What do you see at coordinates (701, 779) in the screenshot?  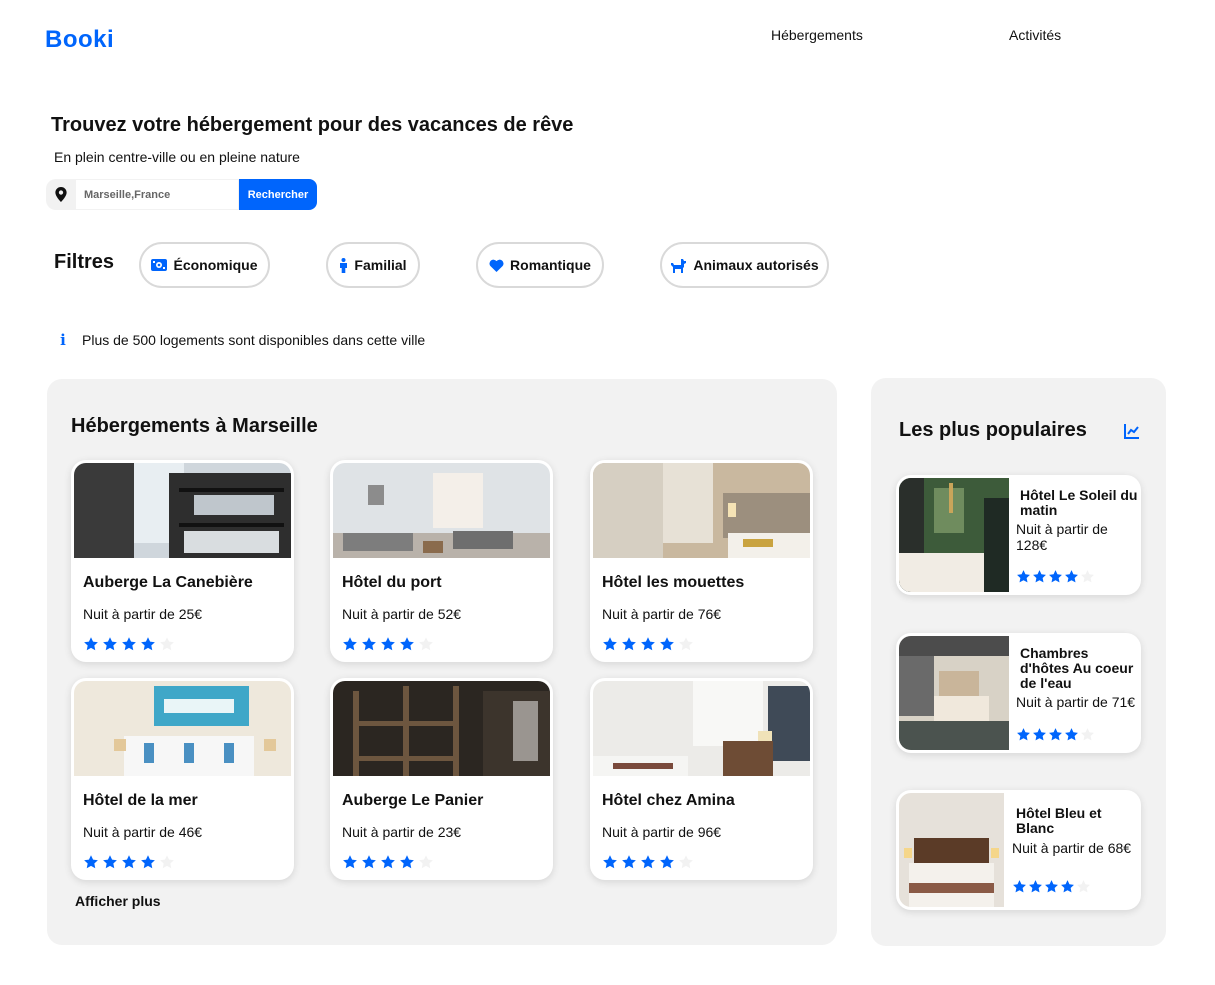 I see `accommodation-card: Hôtel chez Amina Nuit à partir de 96€` at bounding box center [701, 779].